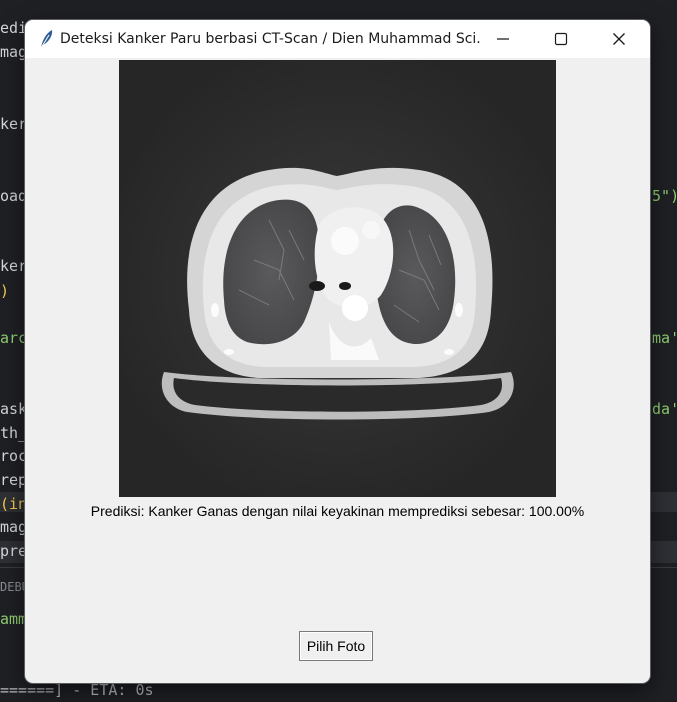  What do you see at coordinates (14, 504) in the screenshot?
I see `code-line: (in` at bounding box center [14, 504].